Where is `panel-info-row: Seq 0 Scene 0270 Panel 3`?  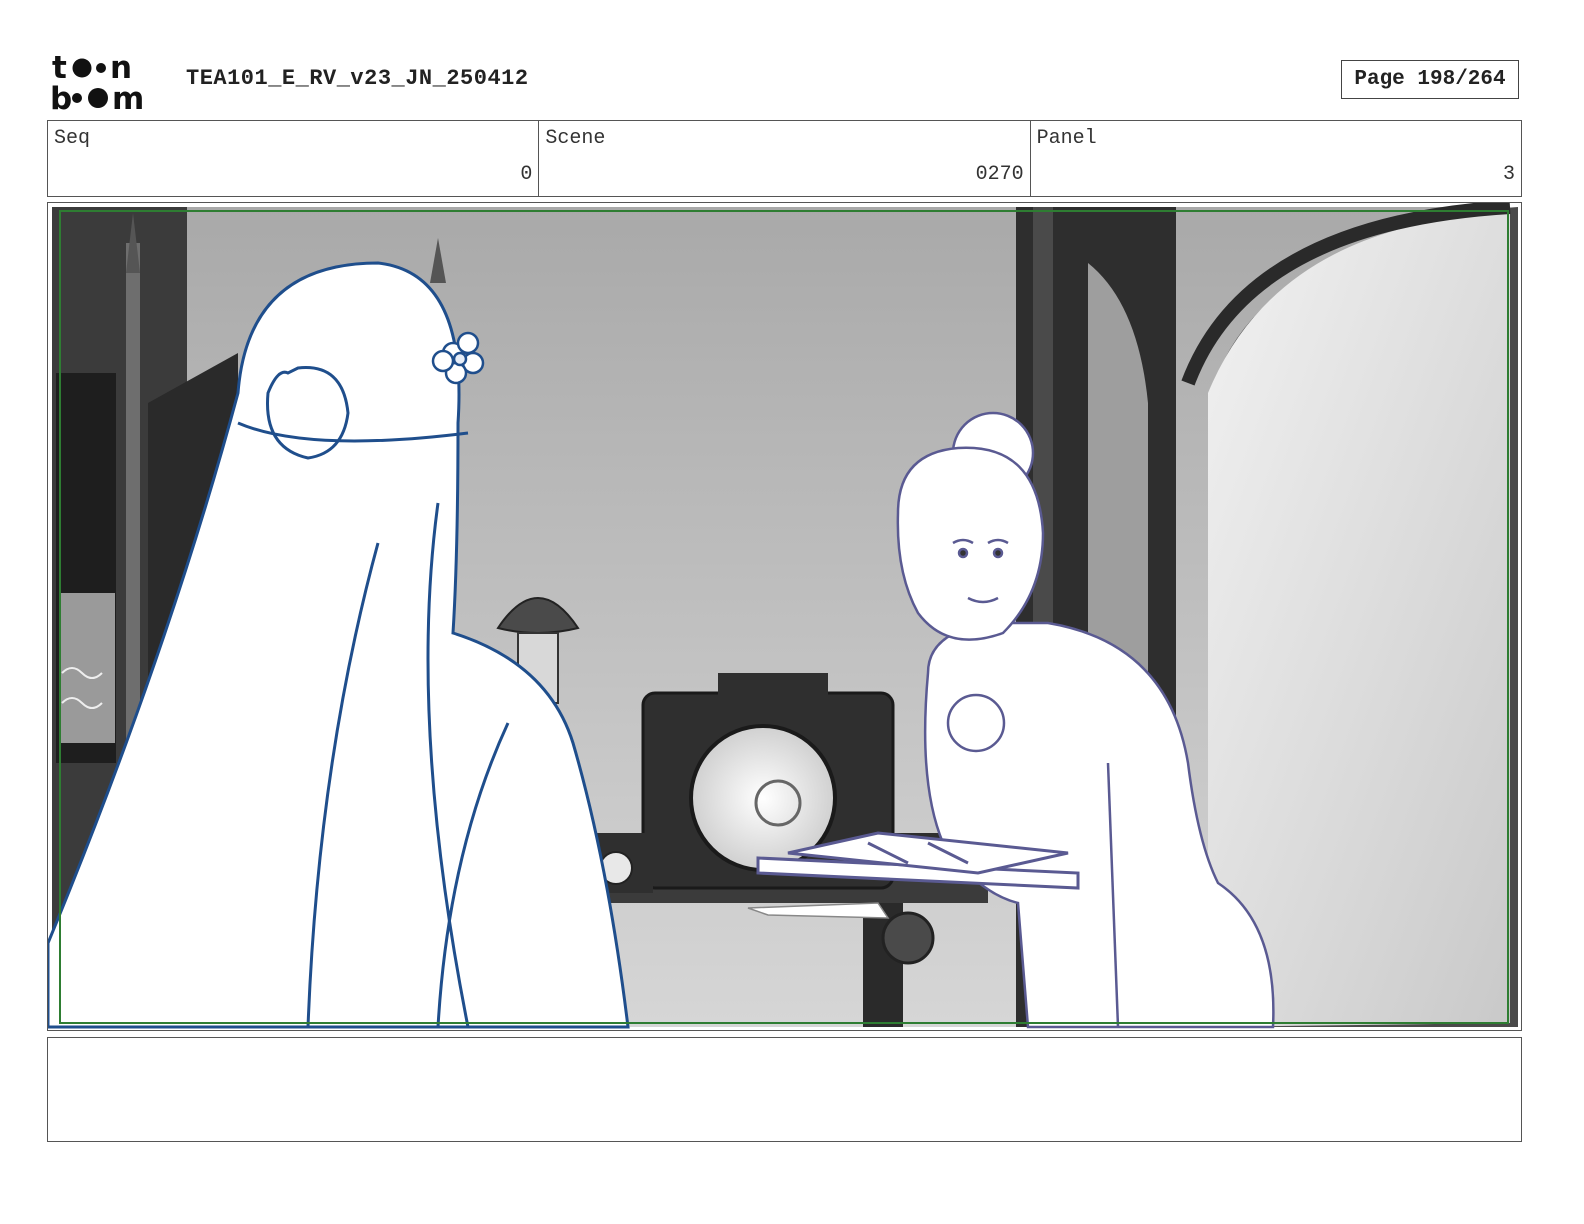
panel-info-row: Seq 0 Scene 0270 Panel 3 is located at coordinates (784, 158).